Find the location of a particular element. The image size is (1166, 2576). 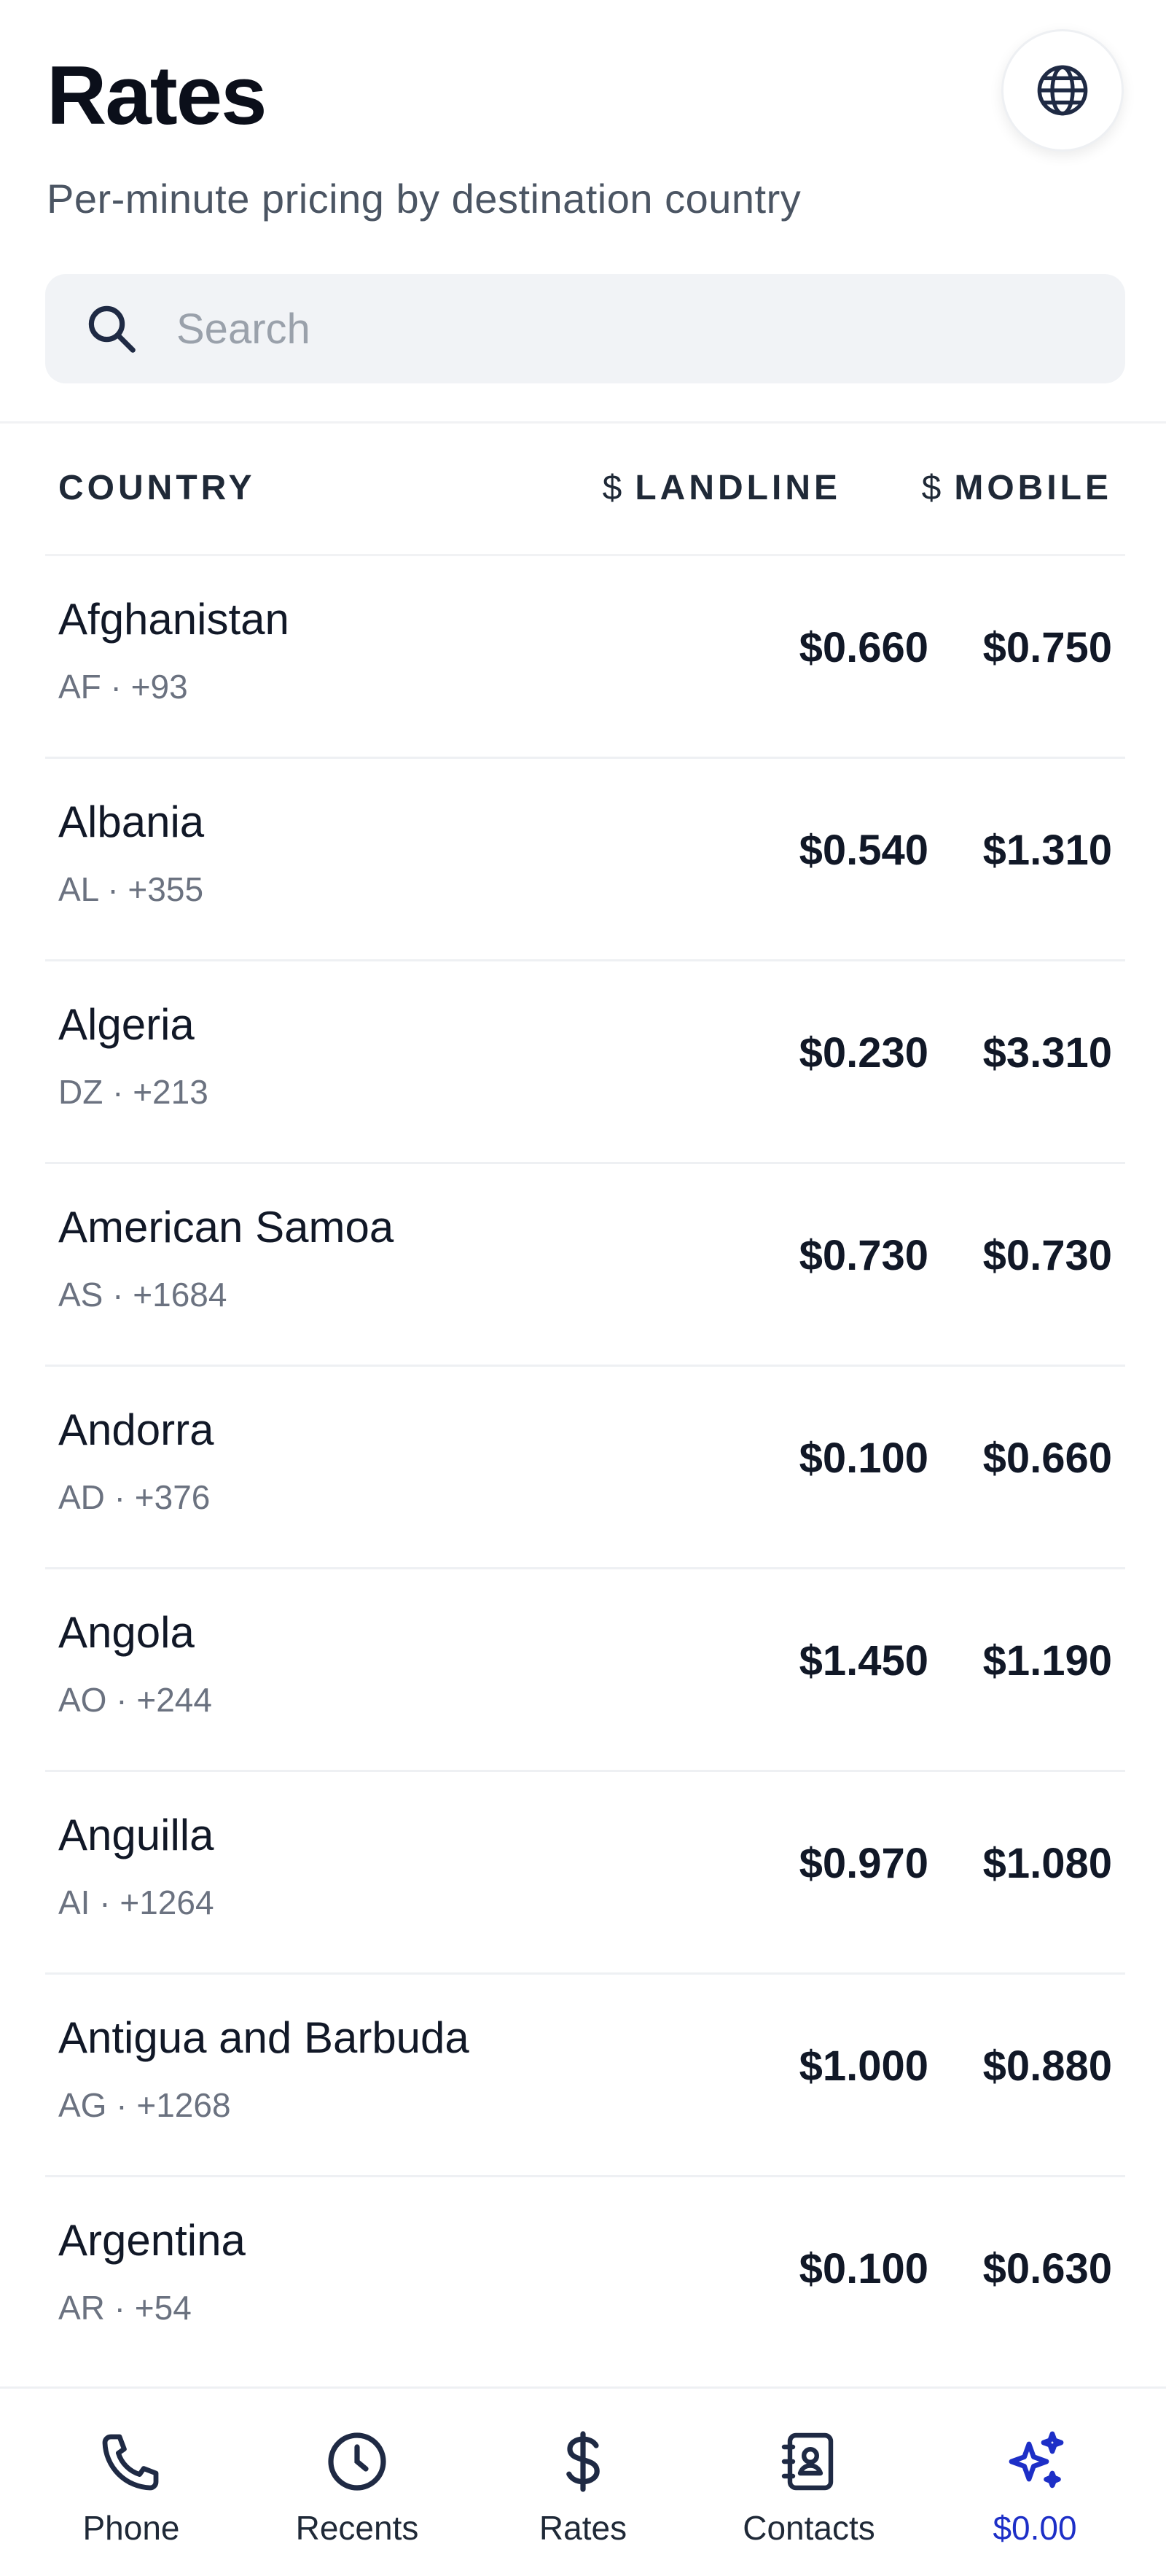

nav-phone: Phone is located at coordinates (131, 2482).